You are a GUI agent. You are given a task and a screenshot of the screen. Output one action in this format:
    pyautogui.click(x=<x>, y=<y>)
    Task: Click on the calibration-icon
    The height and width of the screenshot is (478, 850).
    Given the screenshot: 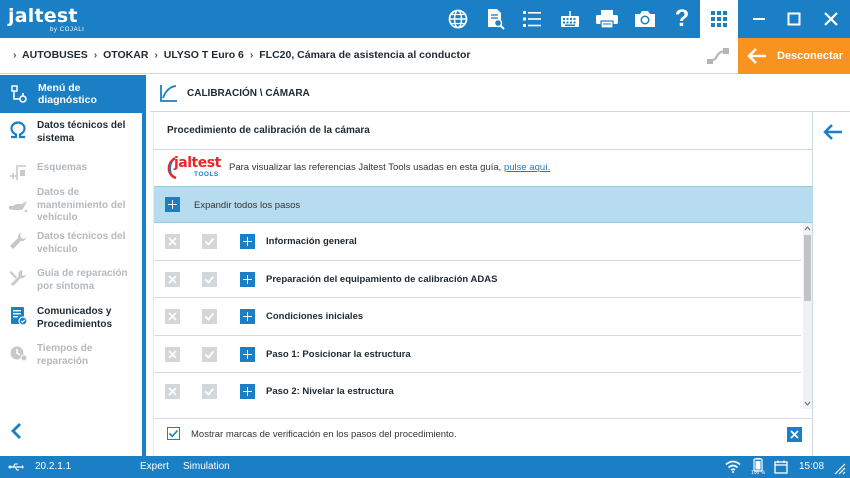 What is the action you would take?
    pyautogui.click(x=168, y=93)
    